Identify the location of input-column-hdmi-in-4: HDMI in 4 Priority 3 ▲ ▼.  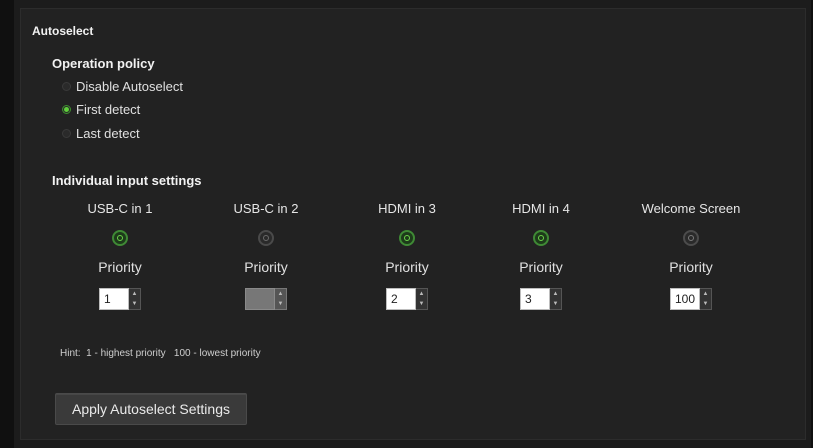
(541, 255).